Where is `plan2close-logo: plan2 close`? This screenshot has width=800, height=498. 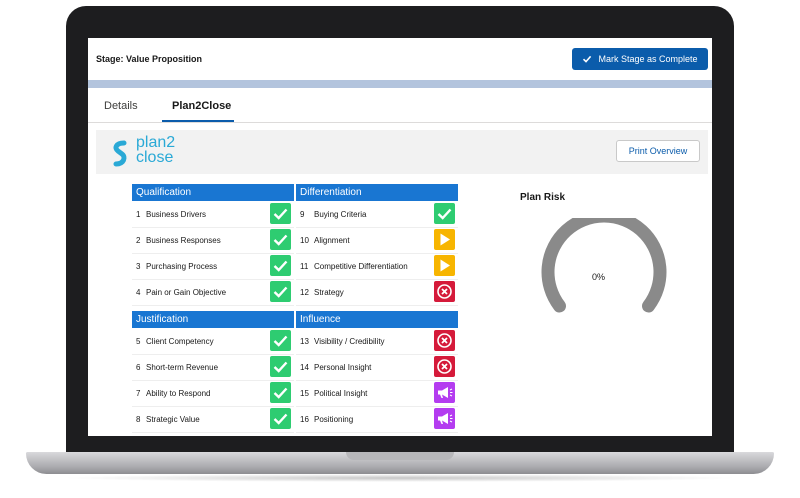
plan2close-logo: plan2 close is located at coordinates (156, 150).